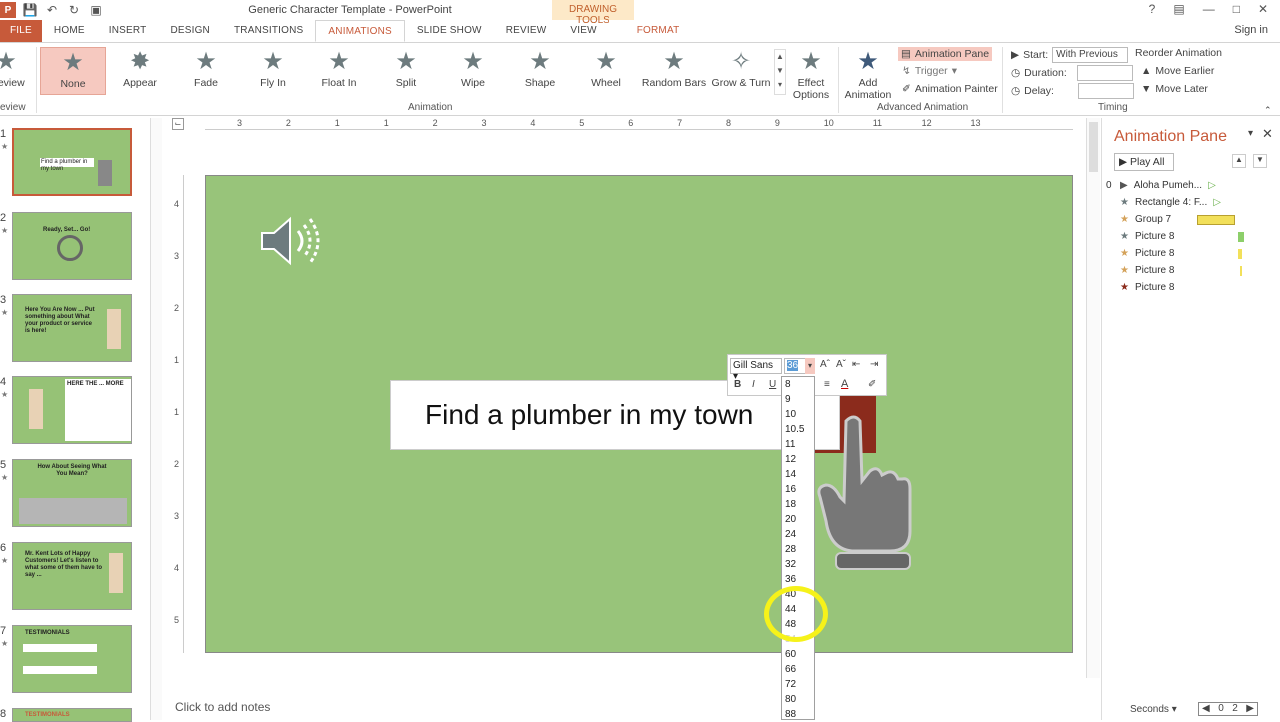 The width and height of the screenshot is (1280, 722). I want to click on anim-wipe-button: ★ Wipe, so click(473, 71).